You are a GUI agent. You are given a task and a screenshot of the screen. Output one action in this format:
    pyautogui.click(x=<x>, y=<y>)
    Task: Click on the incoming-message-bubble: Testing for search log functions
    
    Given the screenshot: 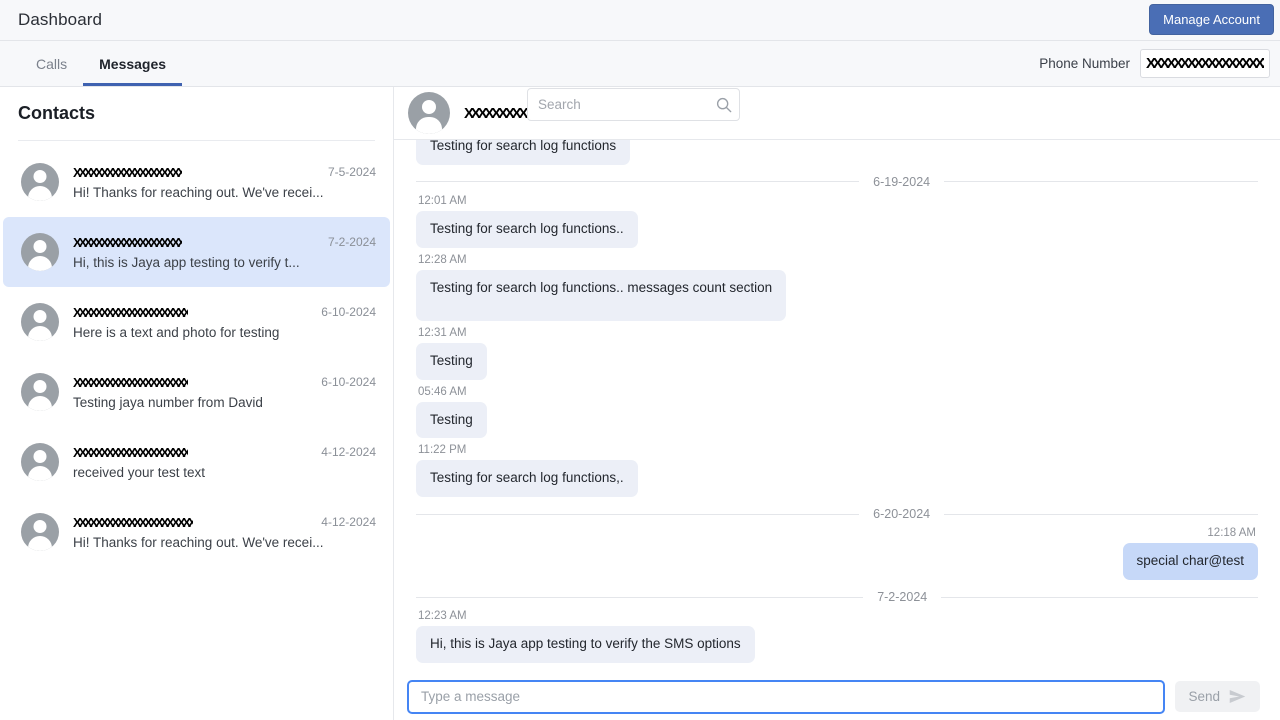 What is the action you would take?
    pyautogui.click(x=523, y=152)
    